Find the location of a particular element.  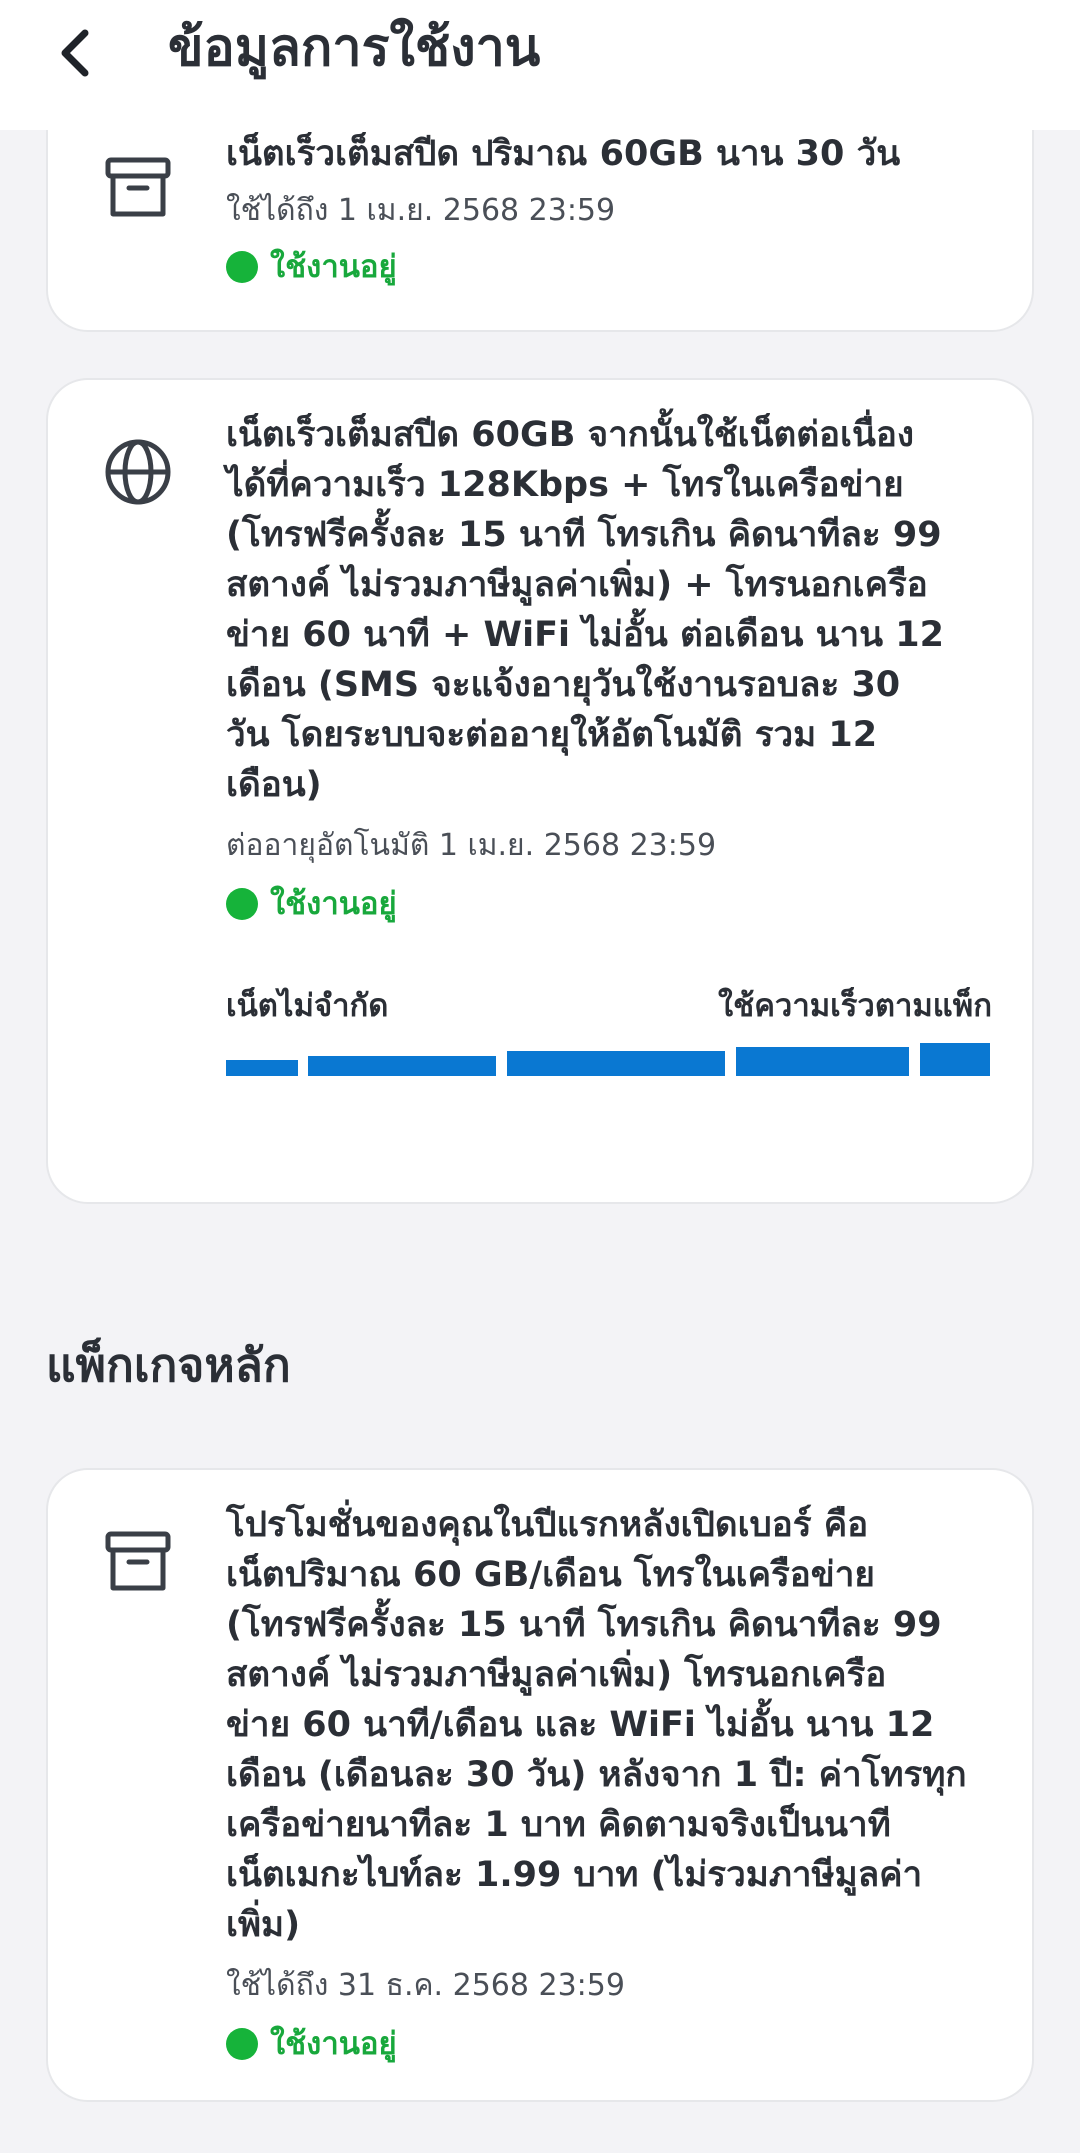

title-line: เดือน (SMS จะแจ้งอายุวันใช้งานรอบละ 30 is located at coordinates (563, 685).